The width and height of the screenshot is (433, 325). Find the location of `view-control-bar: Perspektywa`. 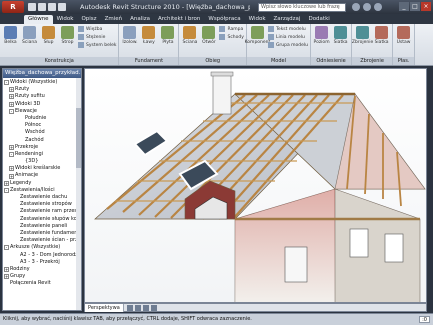

view-control-bar: Perspektywa is located at coordinates (255, 307).